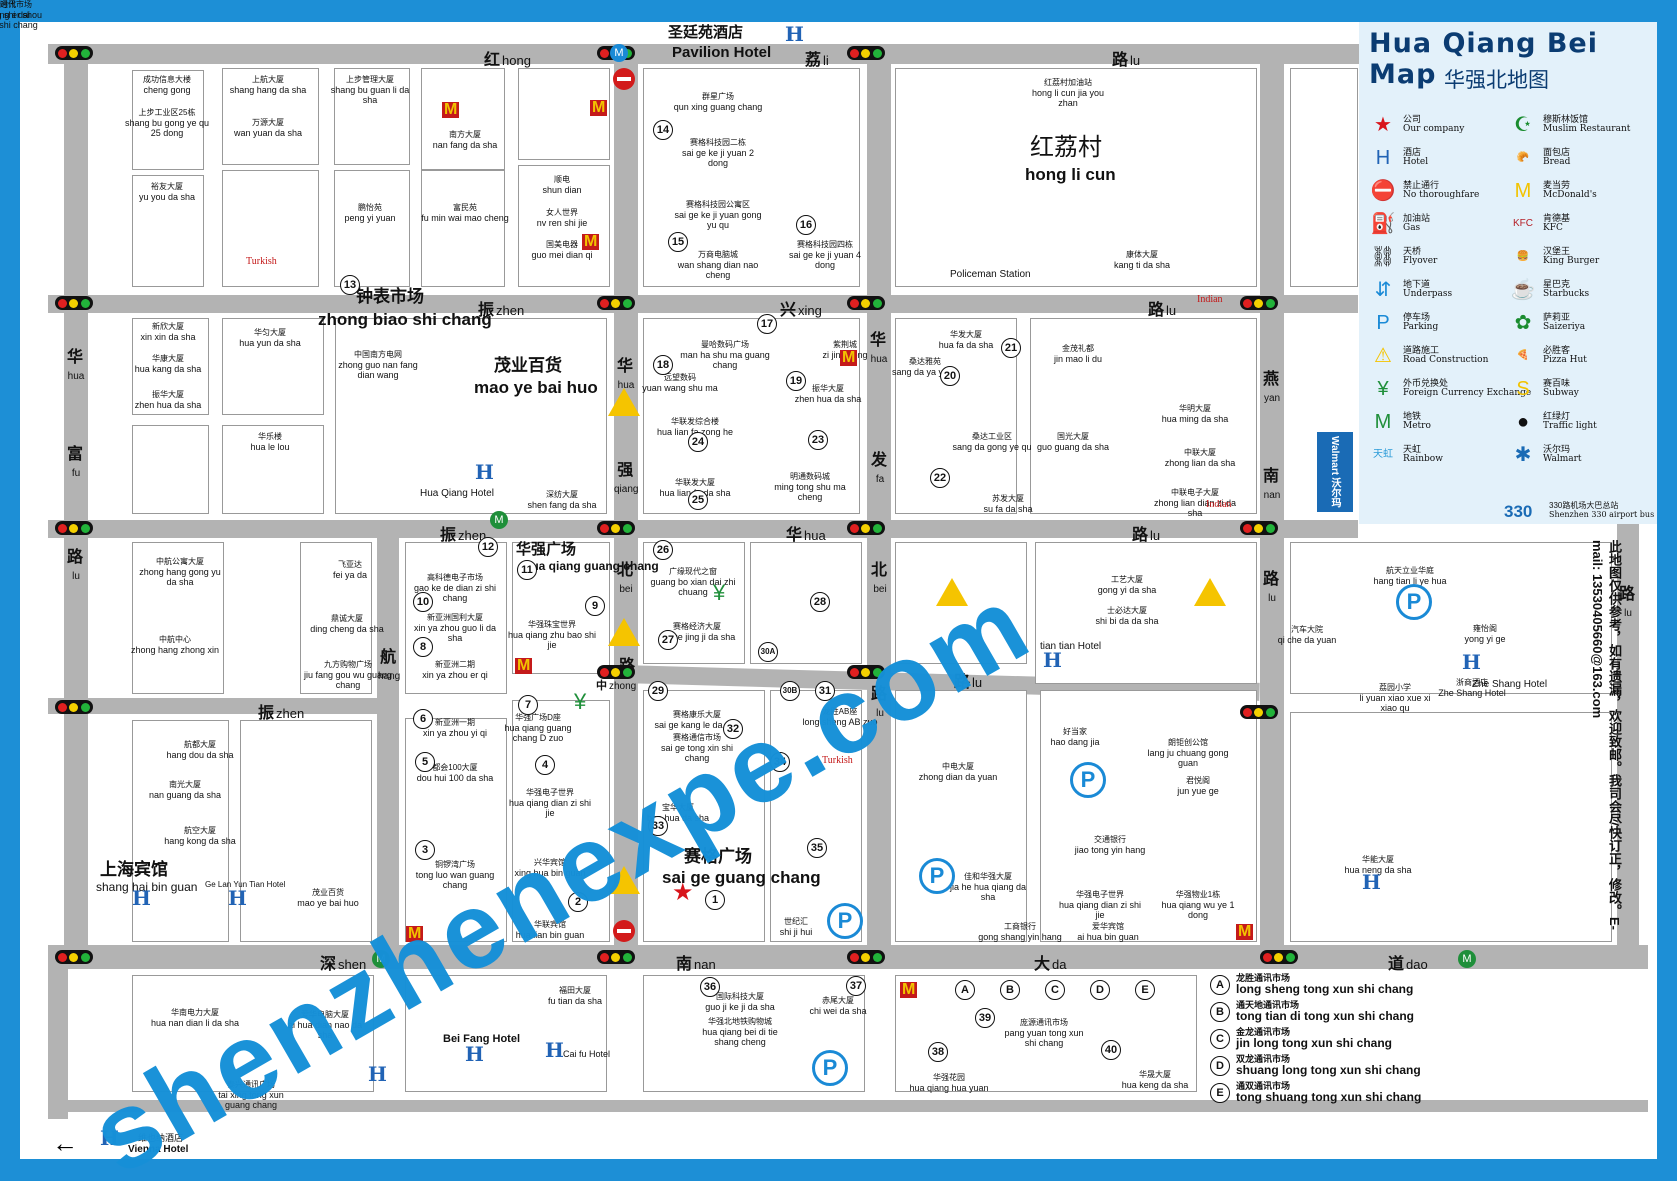 This screenshot has height=1198, width=1677. What do you see at coordinates (1325, 1016) in the screenshot?
I see `market-label-en: tong tian di tong xun shi chang` at bounding box center [1325, 1016].